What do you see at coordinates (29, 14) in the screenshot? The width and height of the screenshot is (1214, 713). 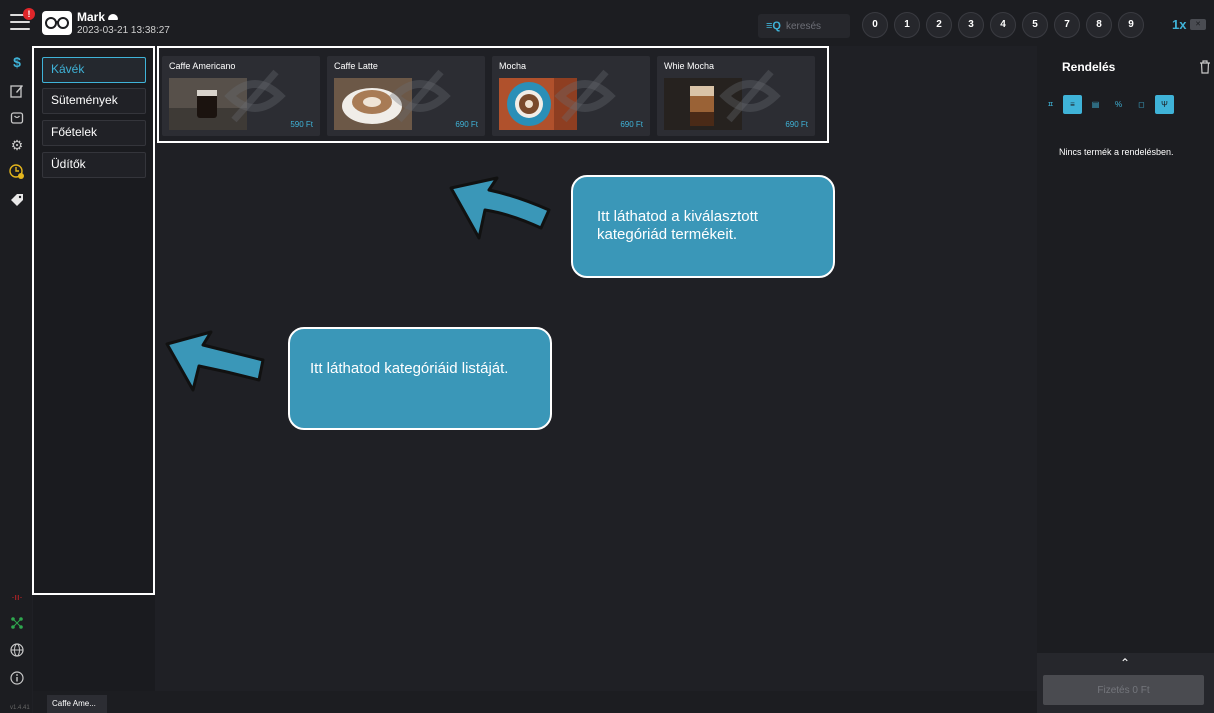 I see `notification-badge: !` at bounding box center [29, 14].